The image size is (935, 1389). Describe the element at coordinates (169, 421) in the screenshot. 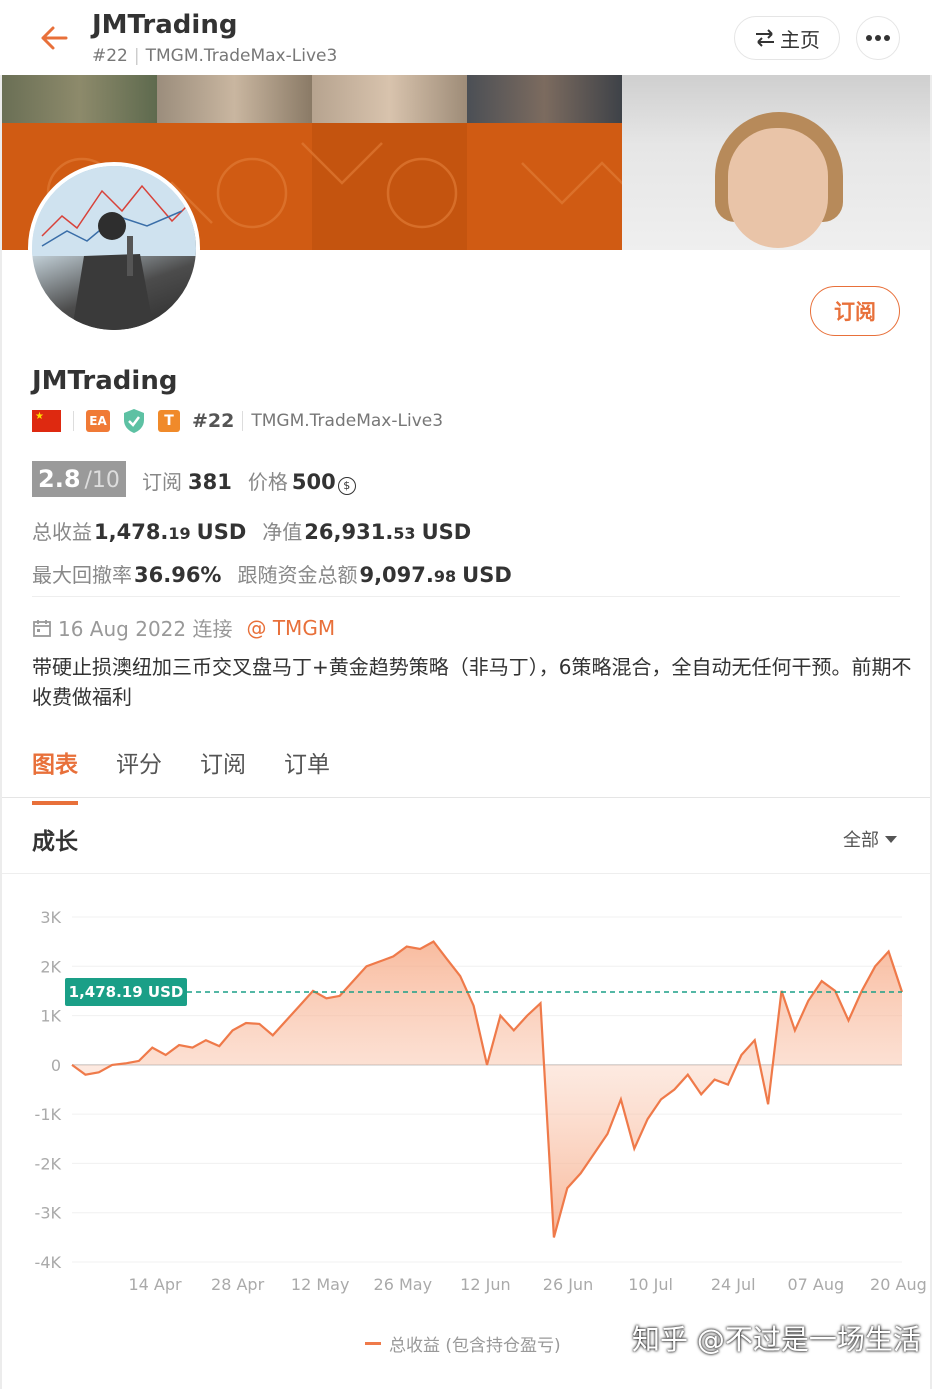

I see `t-badge: T` at that location.